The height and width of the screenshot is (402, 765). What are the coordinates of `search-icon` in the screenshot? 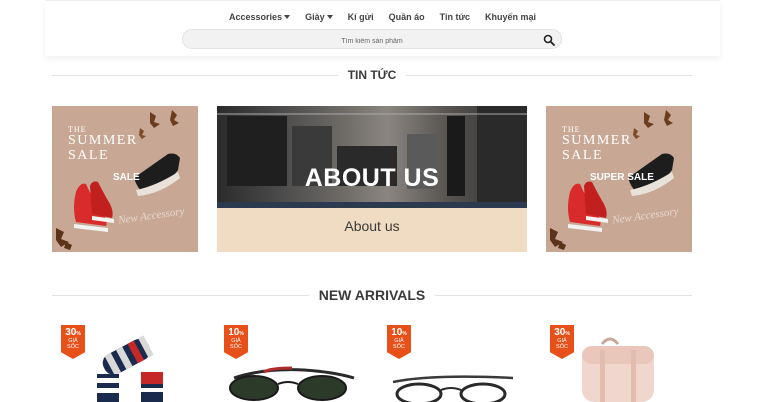 It's located at (549, 40).